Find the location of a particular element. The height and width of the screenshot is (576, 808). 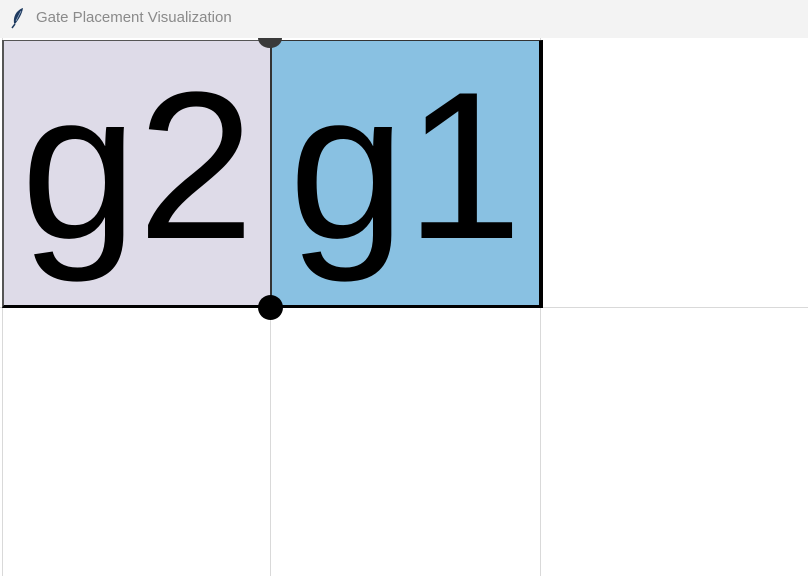

connection-node is located at coordinates (270, 307).